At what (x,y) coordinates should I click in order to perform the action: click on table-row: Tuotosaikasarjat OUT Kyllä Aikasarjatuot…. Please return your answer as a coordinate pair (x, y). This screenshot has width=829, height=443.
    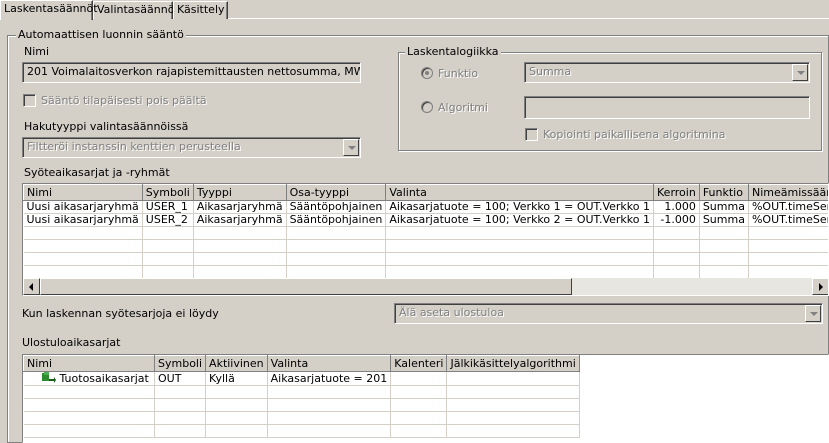
    Looking at the image, I should click on (301, 378).